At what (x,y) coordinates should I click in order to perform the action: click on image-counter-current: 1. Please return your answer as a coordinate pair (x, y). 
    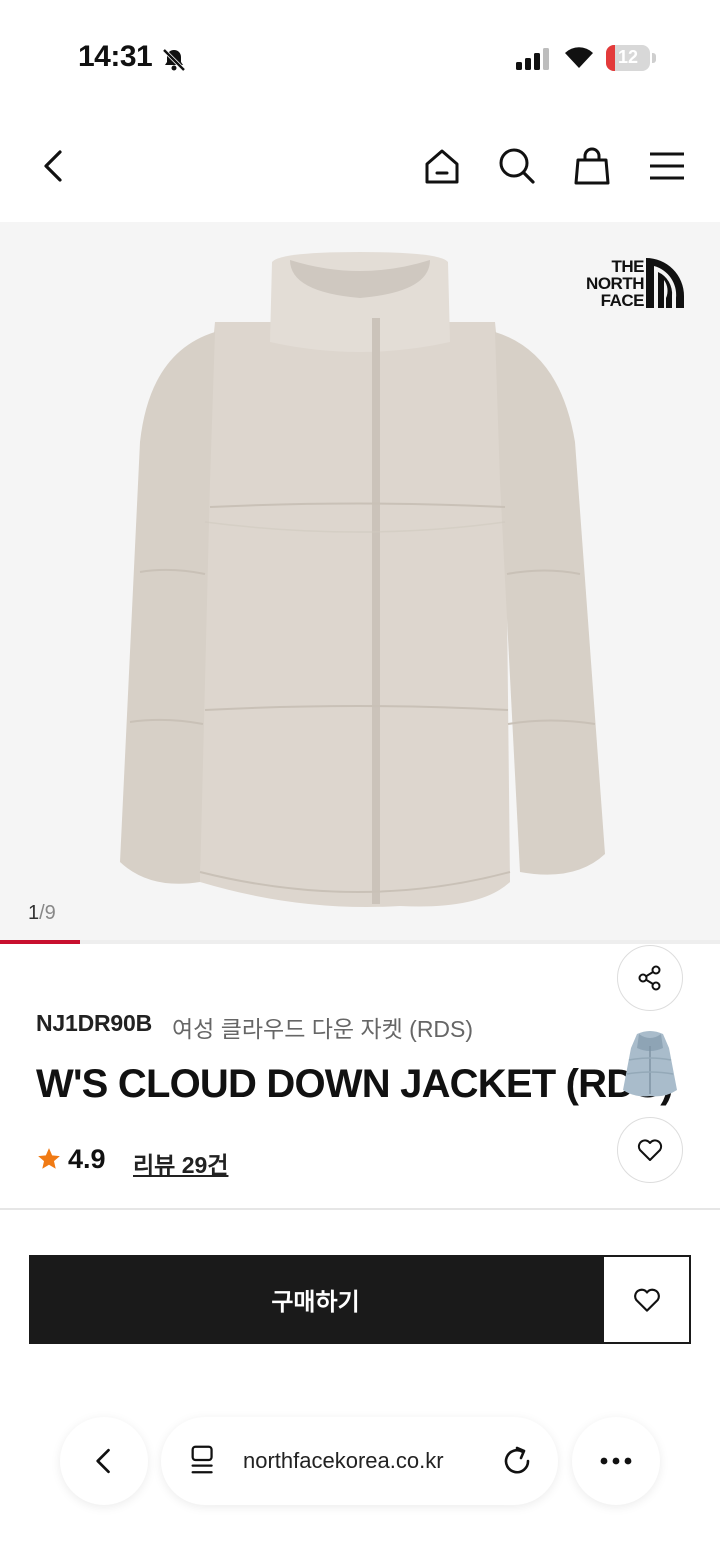
    Looking at the image, I should click on (34, 913).